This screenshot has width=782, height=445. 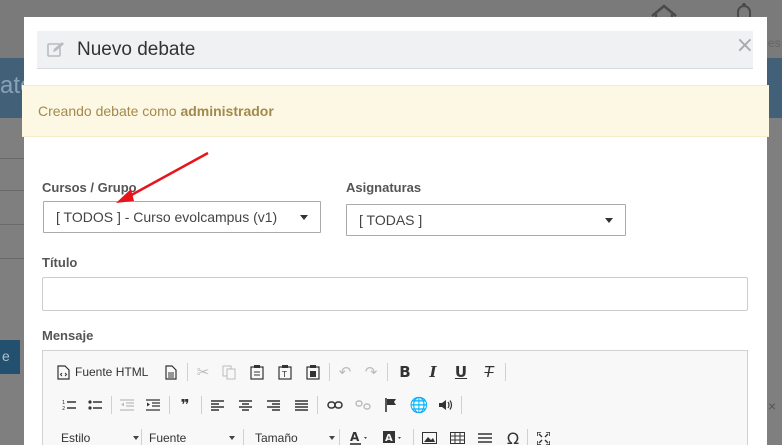 I want to click on alert-role: administrador, so click(x=227, y=111).